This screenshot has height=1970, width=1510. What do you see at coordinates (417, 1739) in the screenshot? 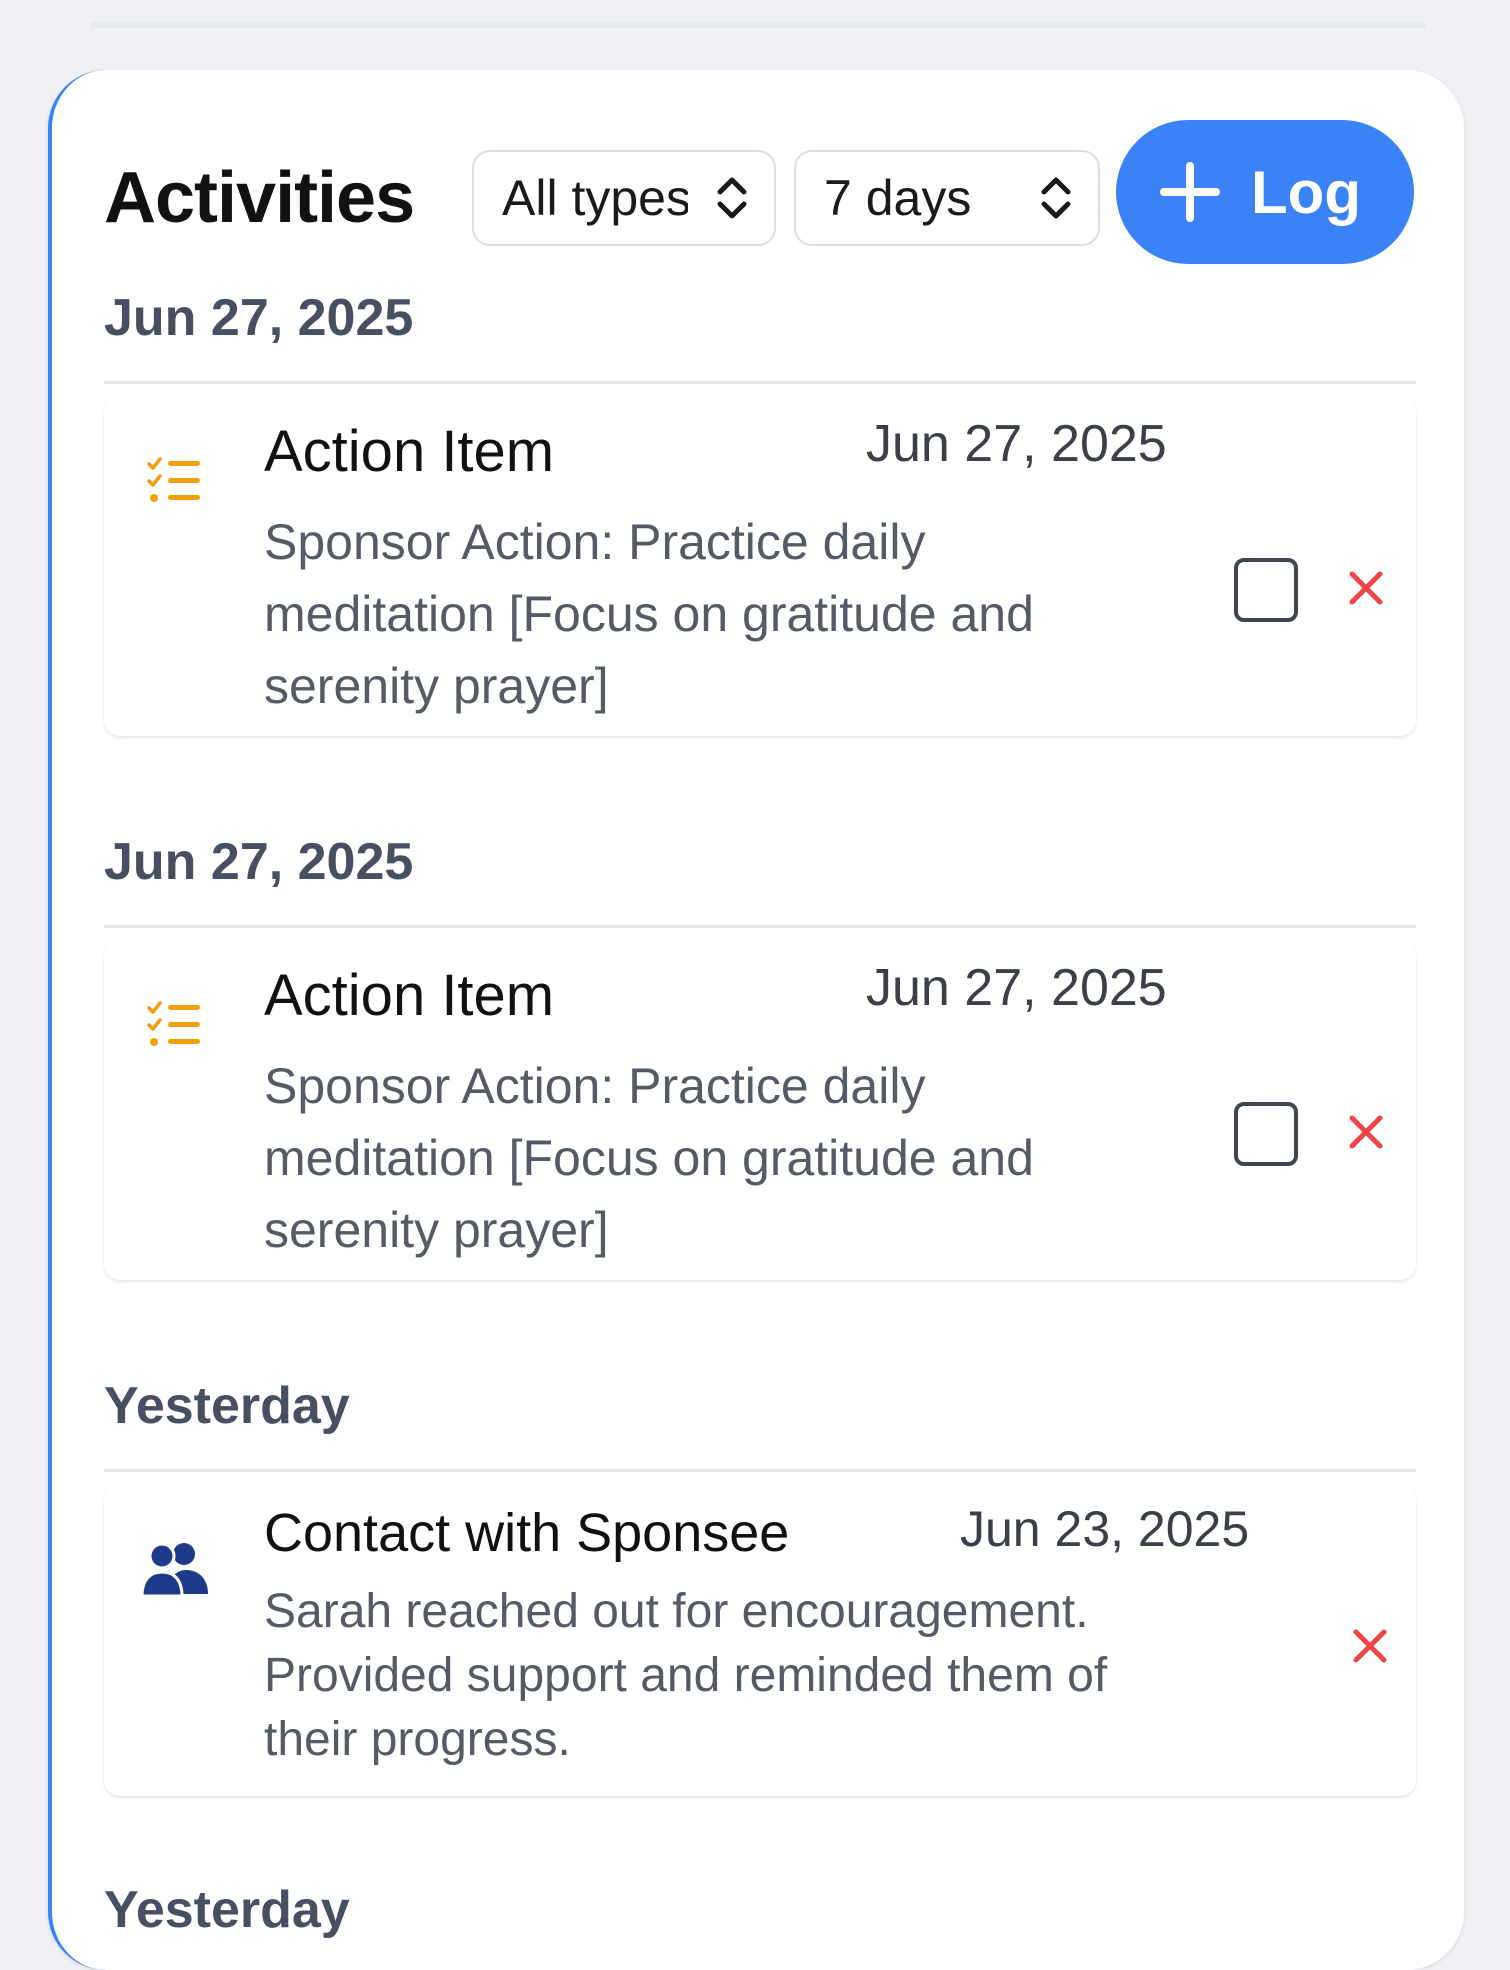
I see `description-line: their progress.` at bounding box center [417, 1739].